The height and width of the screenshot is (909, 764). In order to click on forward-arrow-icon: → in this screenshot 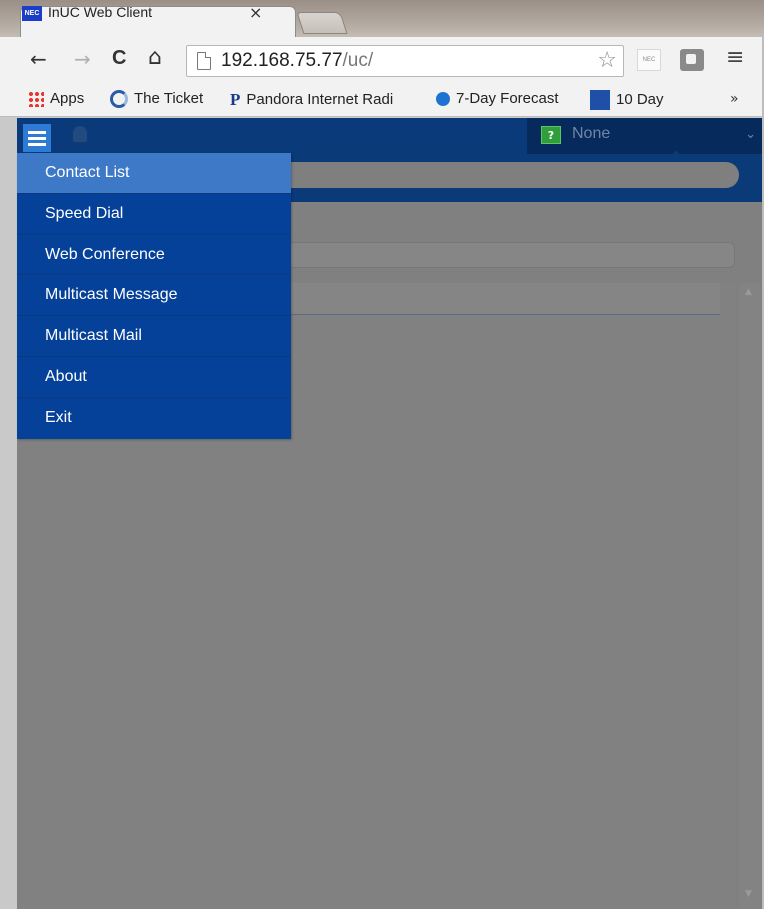, I will do `click(82, 59)`.